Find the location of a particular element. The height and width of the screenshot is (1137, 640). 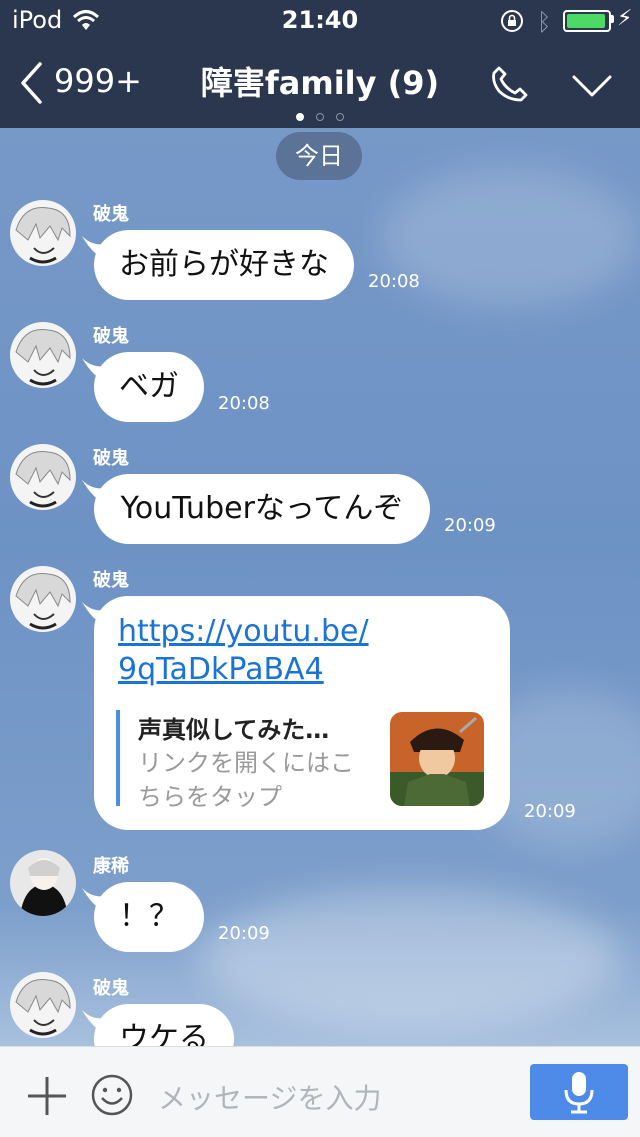

bluetooth-icon: ᛒ is located at coordinates (544, 22).